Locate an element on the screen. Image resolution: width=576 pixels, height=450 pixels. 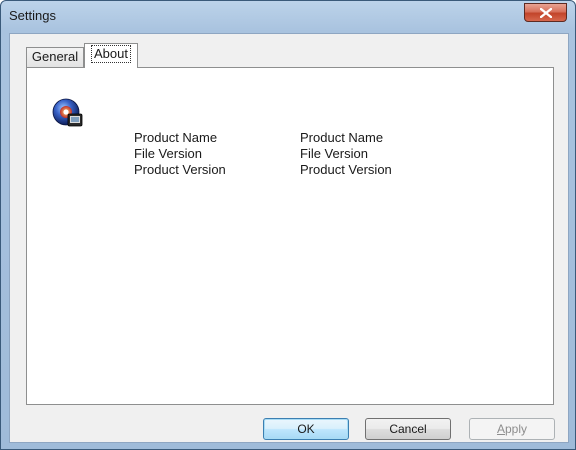
close-icon is located at coordinates (545, 12).